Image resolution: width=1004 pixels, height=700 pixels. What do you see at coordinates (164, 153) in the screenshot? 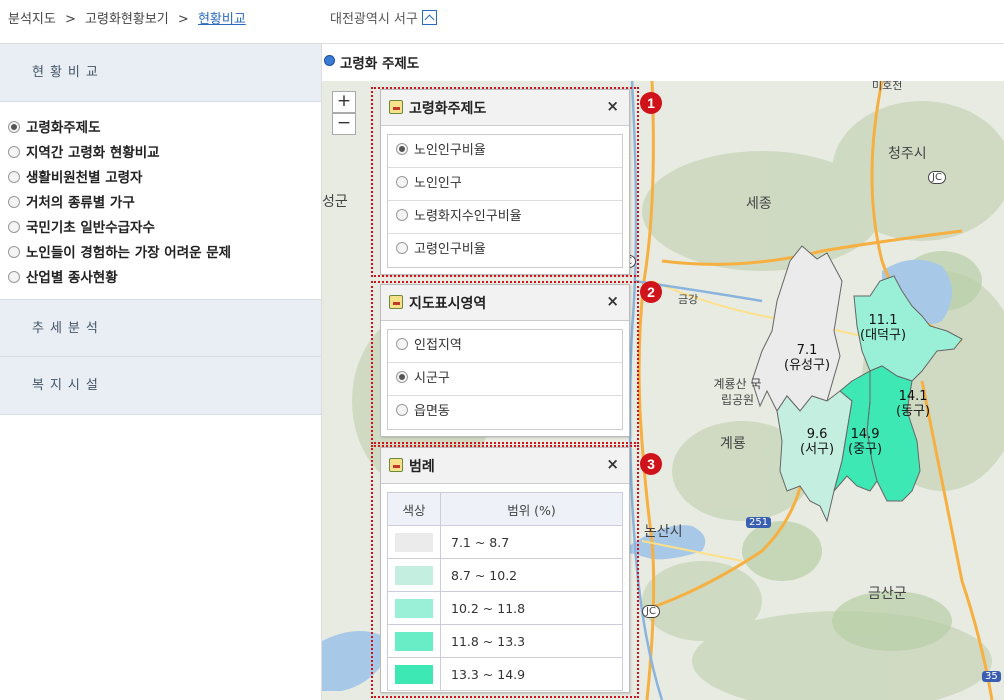
I see `sidebar-item: 지역간 고령화 현황비교` at bounding box center [164, 153].